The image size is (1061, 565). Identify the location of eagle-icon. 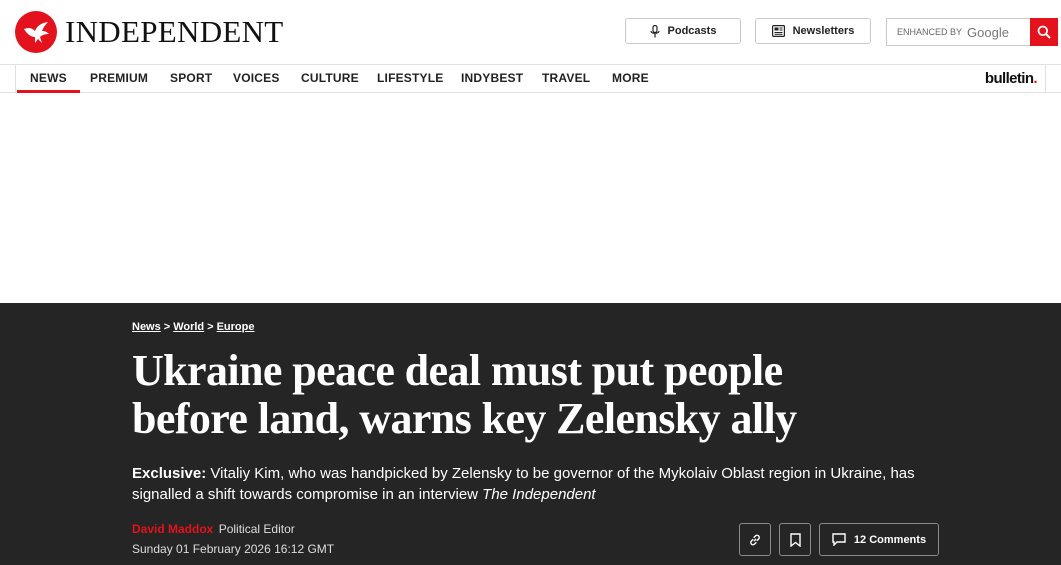
(36, 32).